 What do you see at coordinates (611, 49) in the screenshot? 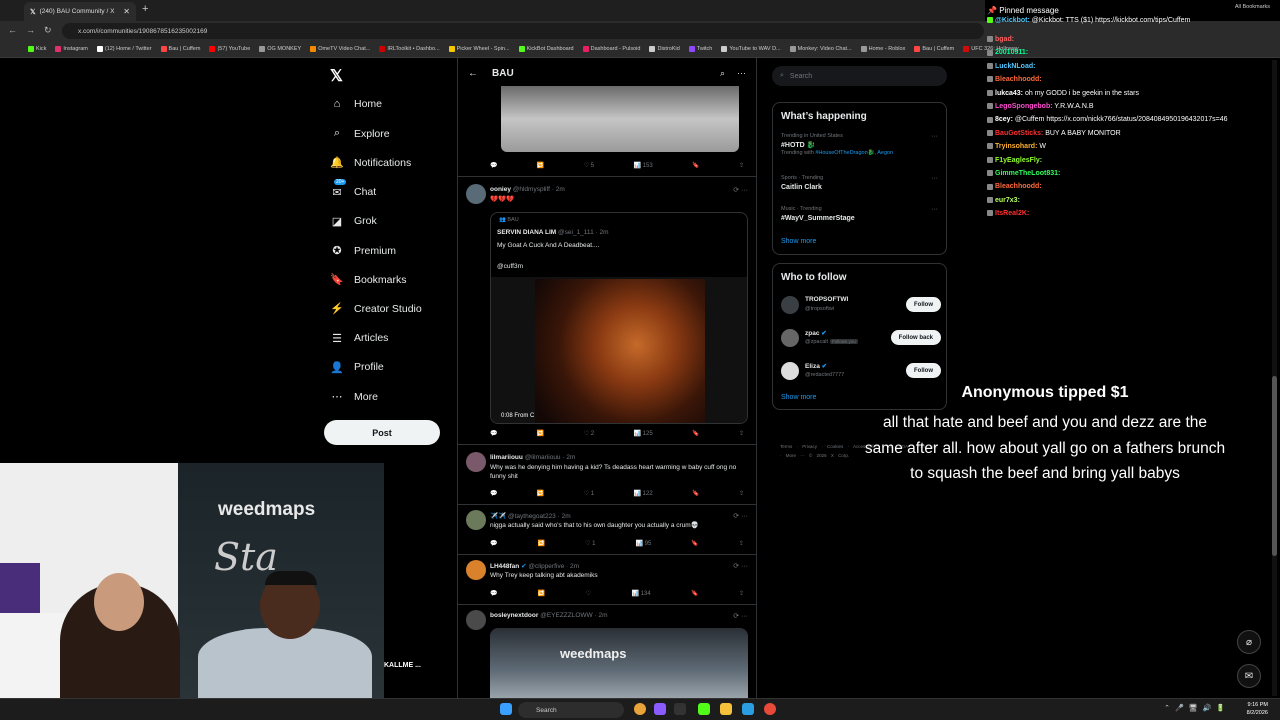
I see `bookmark-item: Dashboard - Pulsoid` at bounding box center [611, 49].